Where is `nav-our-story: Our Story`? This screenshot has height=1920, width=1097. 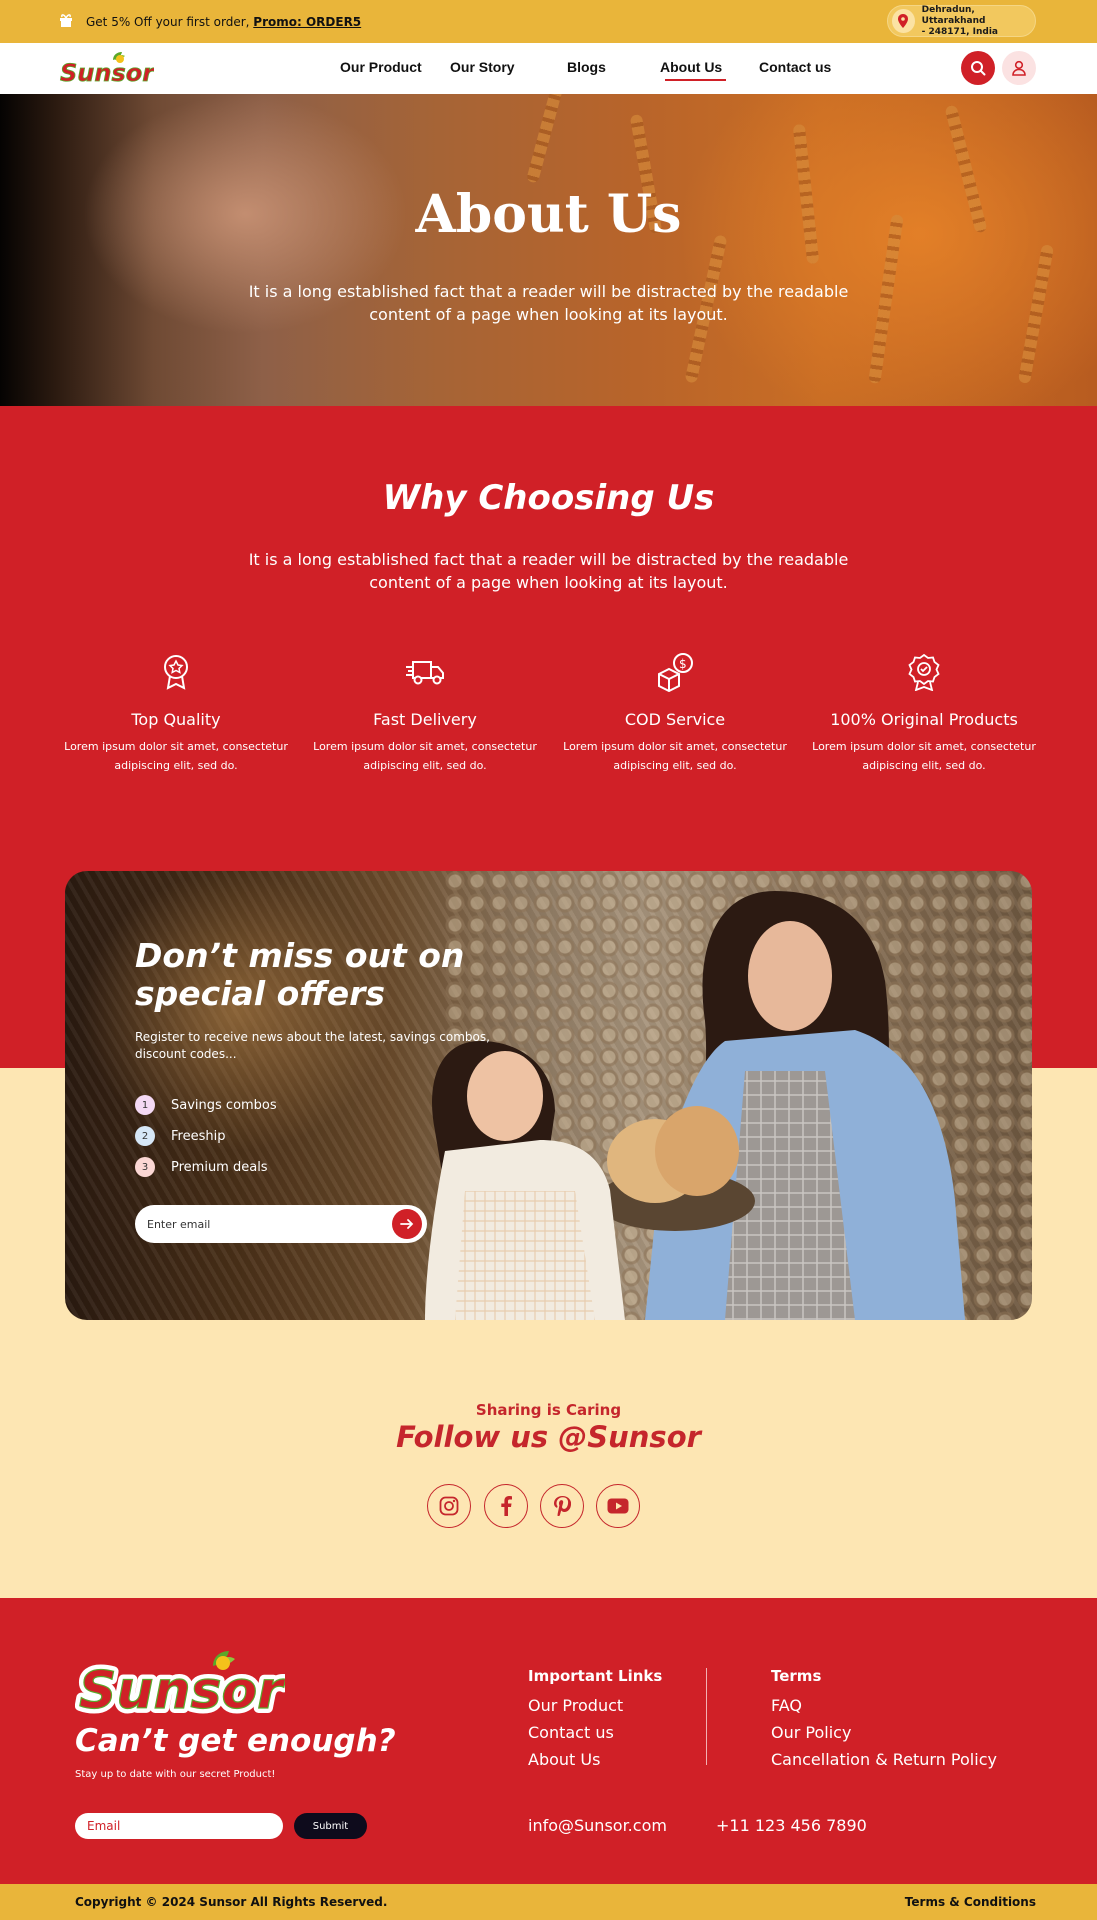
nav-our-story: Our Story is located at coordinates (482, 67).